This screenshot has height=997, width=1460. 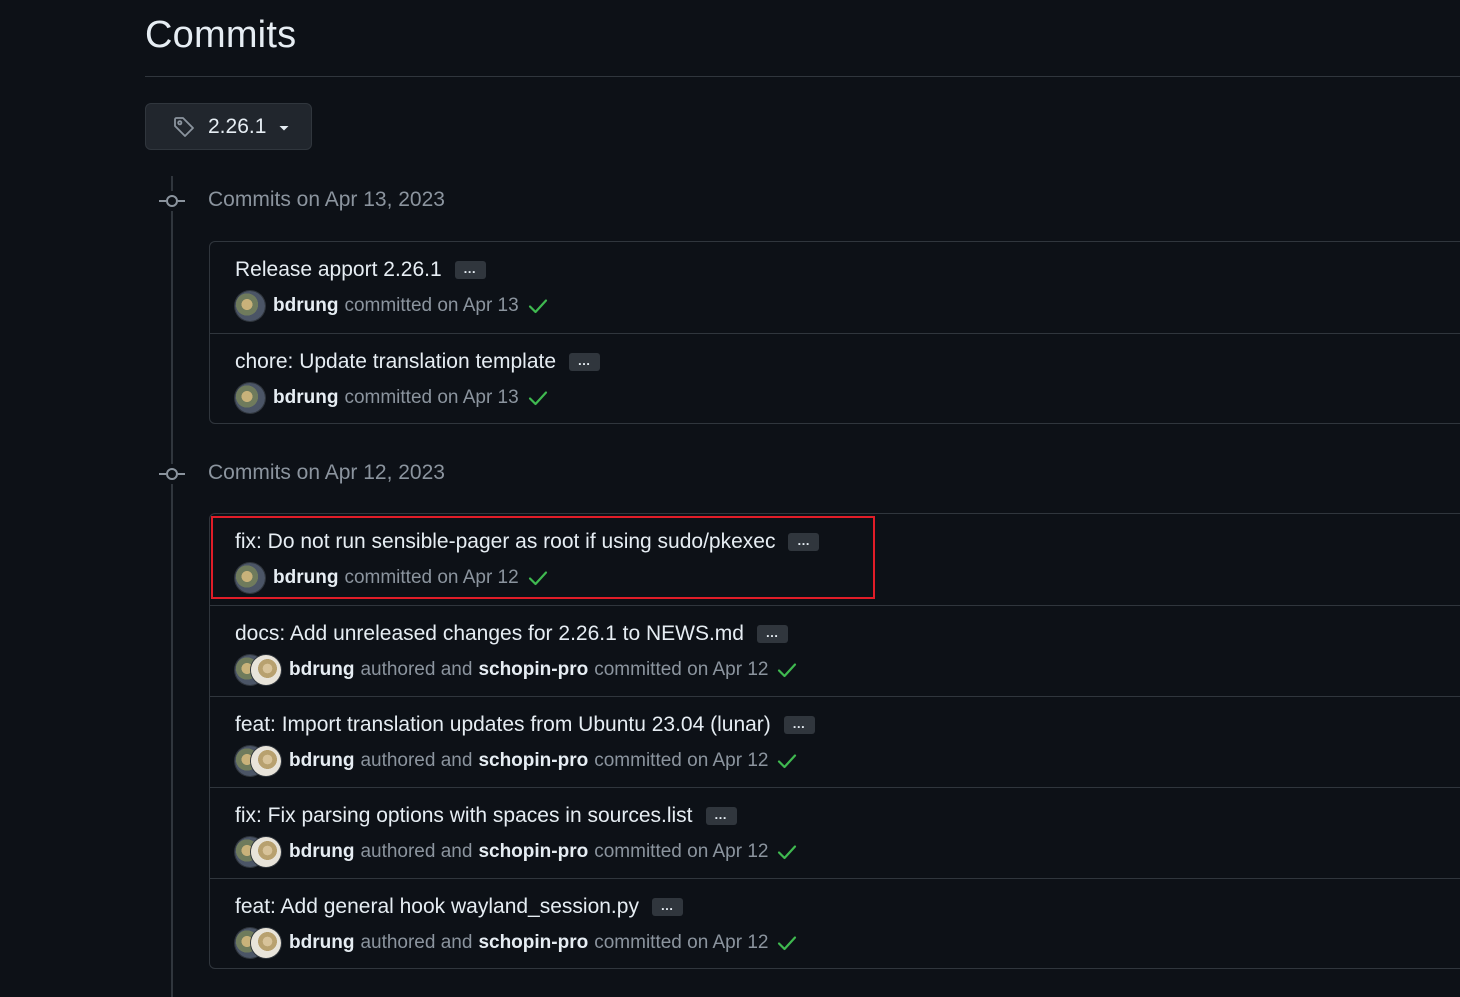 What do you see at coordinates (326, 199) in the screenshot?
I see `commit-group-heading: Commits on Apr 13, 2023` at bounding box center [326, 199].